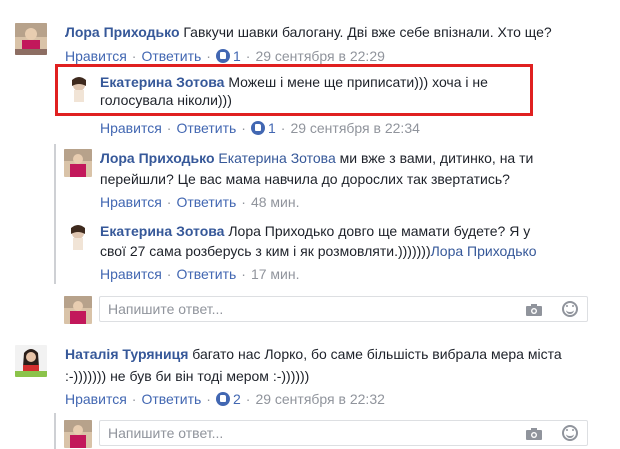 The height and width of the screenshot is (449, 620). What do you see at coordinates (275, 202) in the screenshot?
I see `comment-time: 48 мин.` at bounding box center [275, 202].